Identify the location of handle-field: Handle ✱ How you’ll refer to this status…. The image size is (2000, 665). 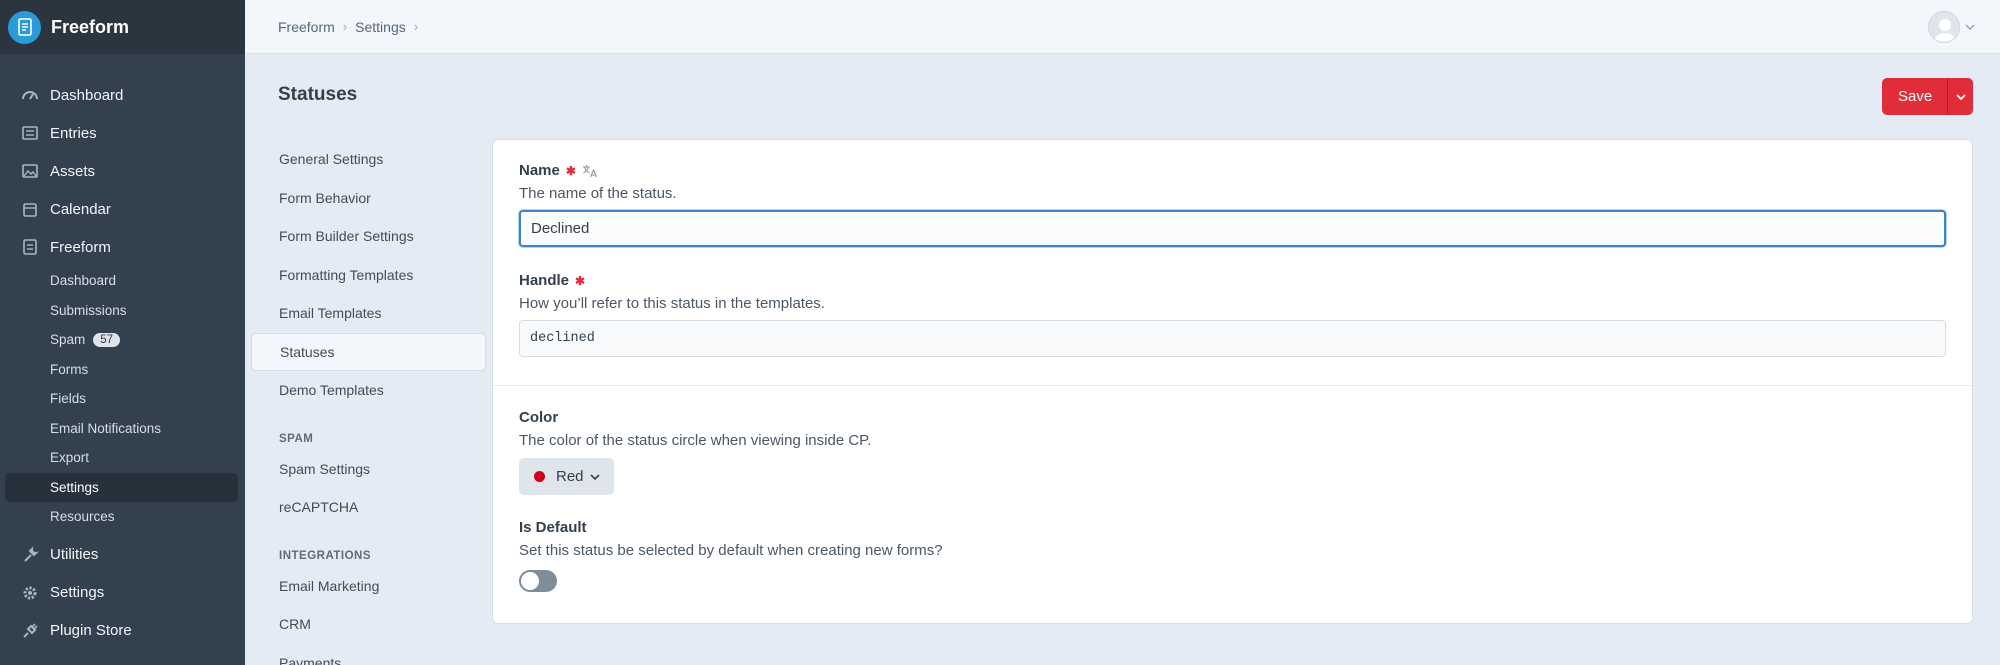
(1232, 314).